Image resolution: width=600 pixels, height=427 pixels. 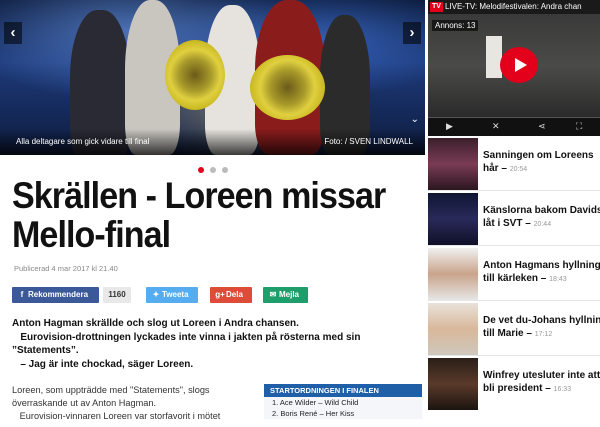 What do you see at coordinates (220, 294) in the screenshot?
I see `gplus-icon: g+` at bounding box center [220, 294].